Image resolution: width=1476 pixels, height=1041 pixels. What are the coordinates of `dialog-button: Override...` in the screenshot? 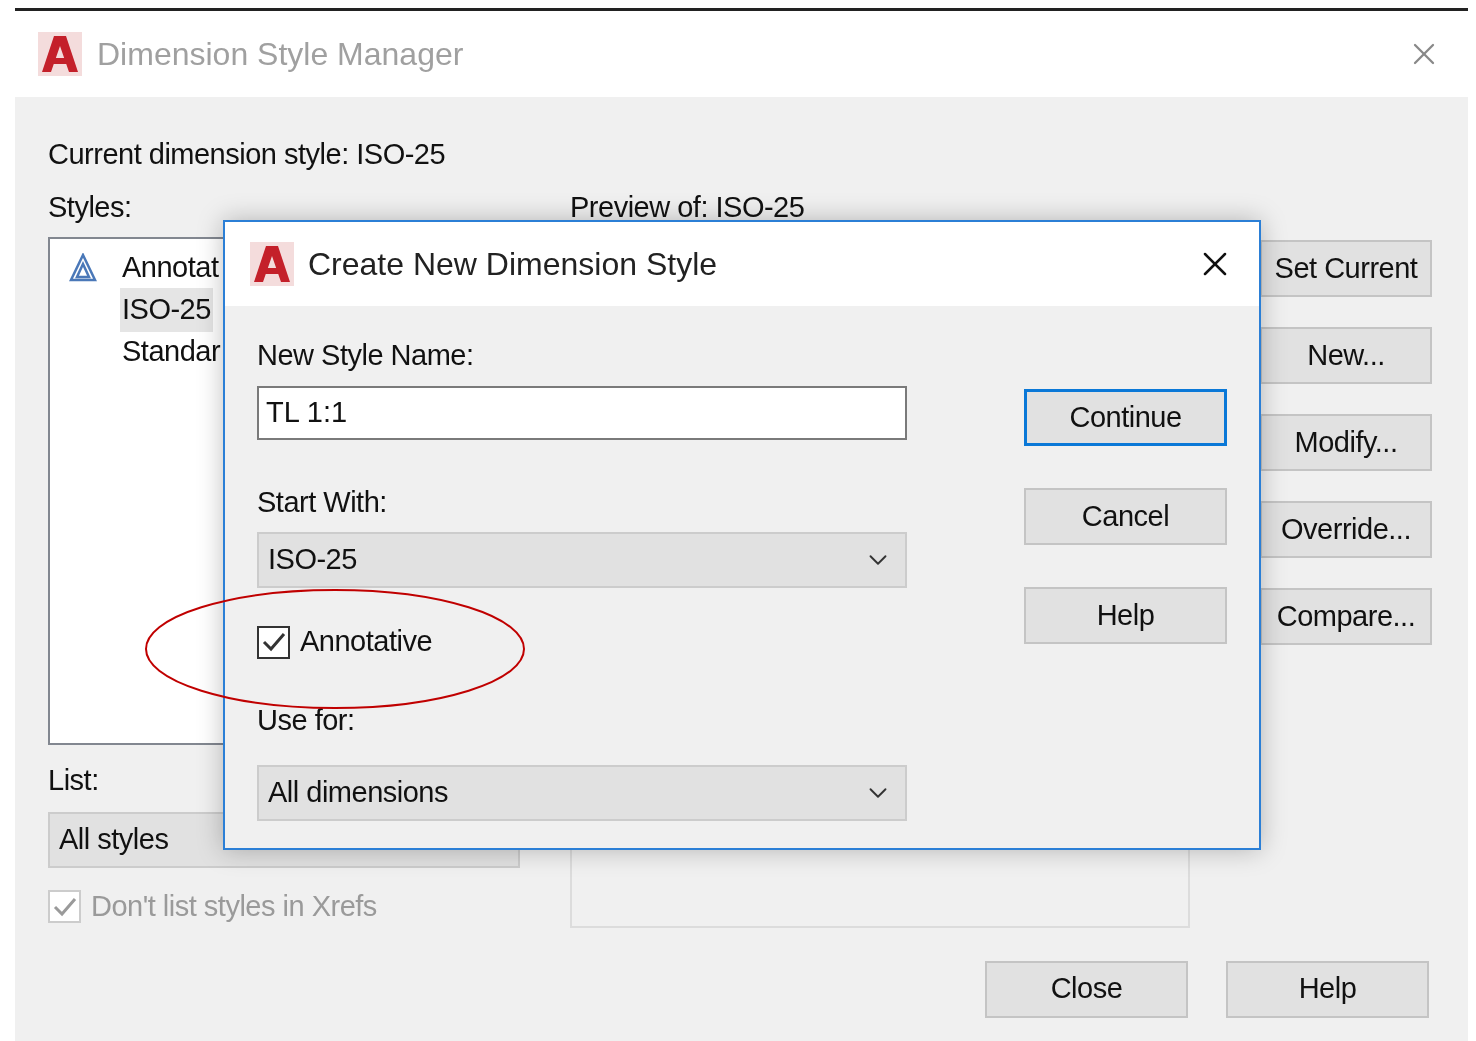 It's located at (1346, 529).